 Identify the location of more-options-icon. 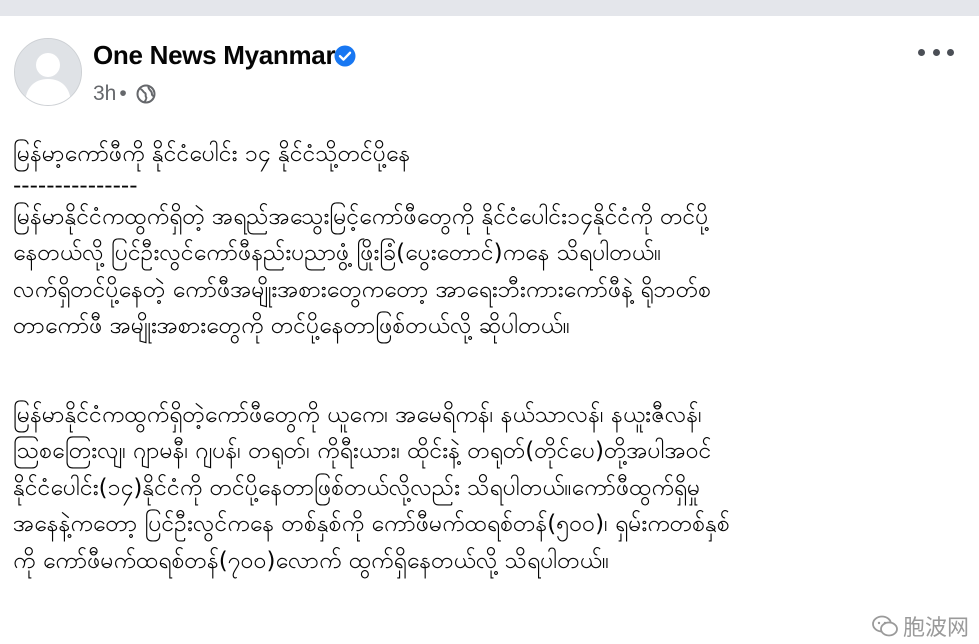
(936, 52).